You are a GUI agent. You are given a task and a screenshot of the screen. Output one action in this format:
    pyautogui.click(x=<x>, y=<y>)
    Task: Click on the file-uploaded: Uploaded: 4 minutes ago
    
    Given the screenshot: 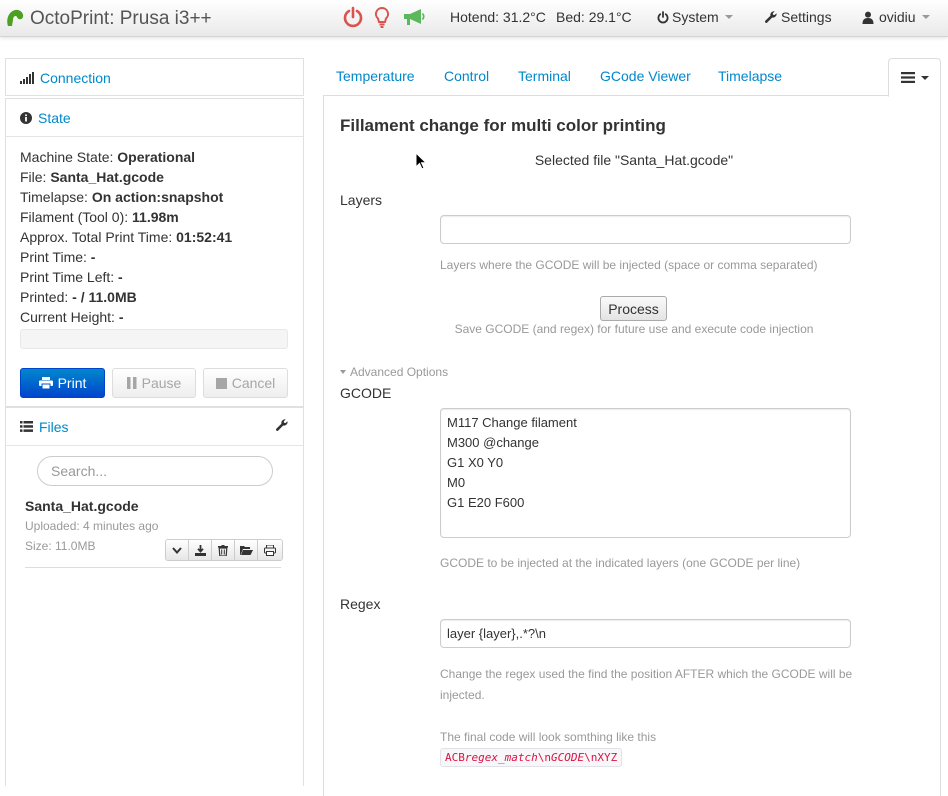 What is the action you would take?
    pyautogui.click(x=92, y=526)
    